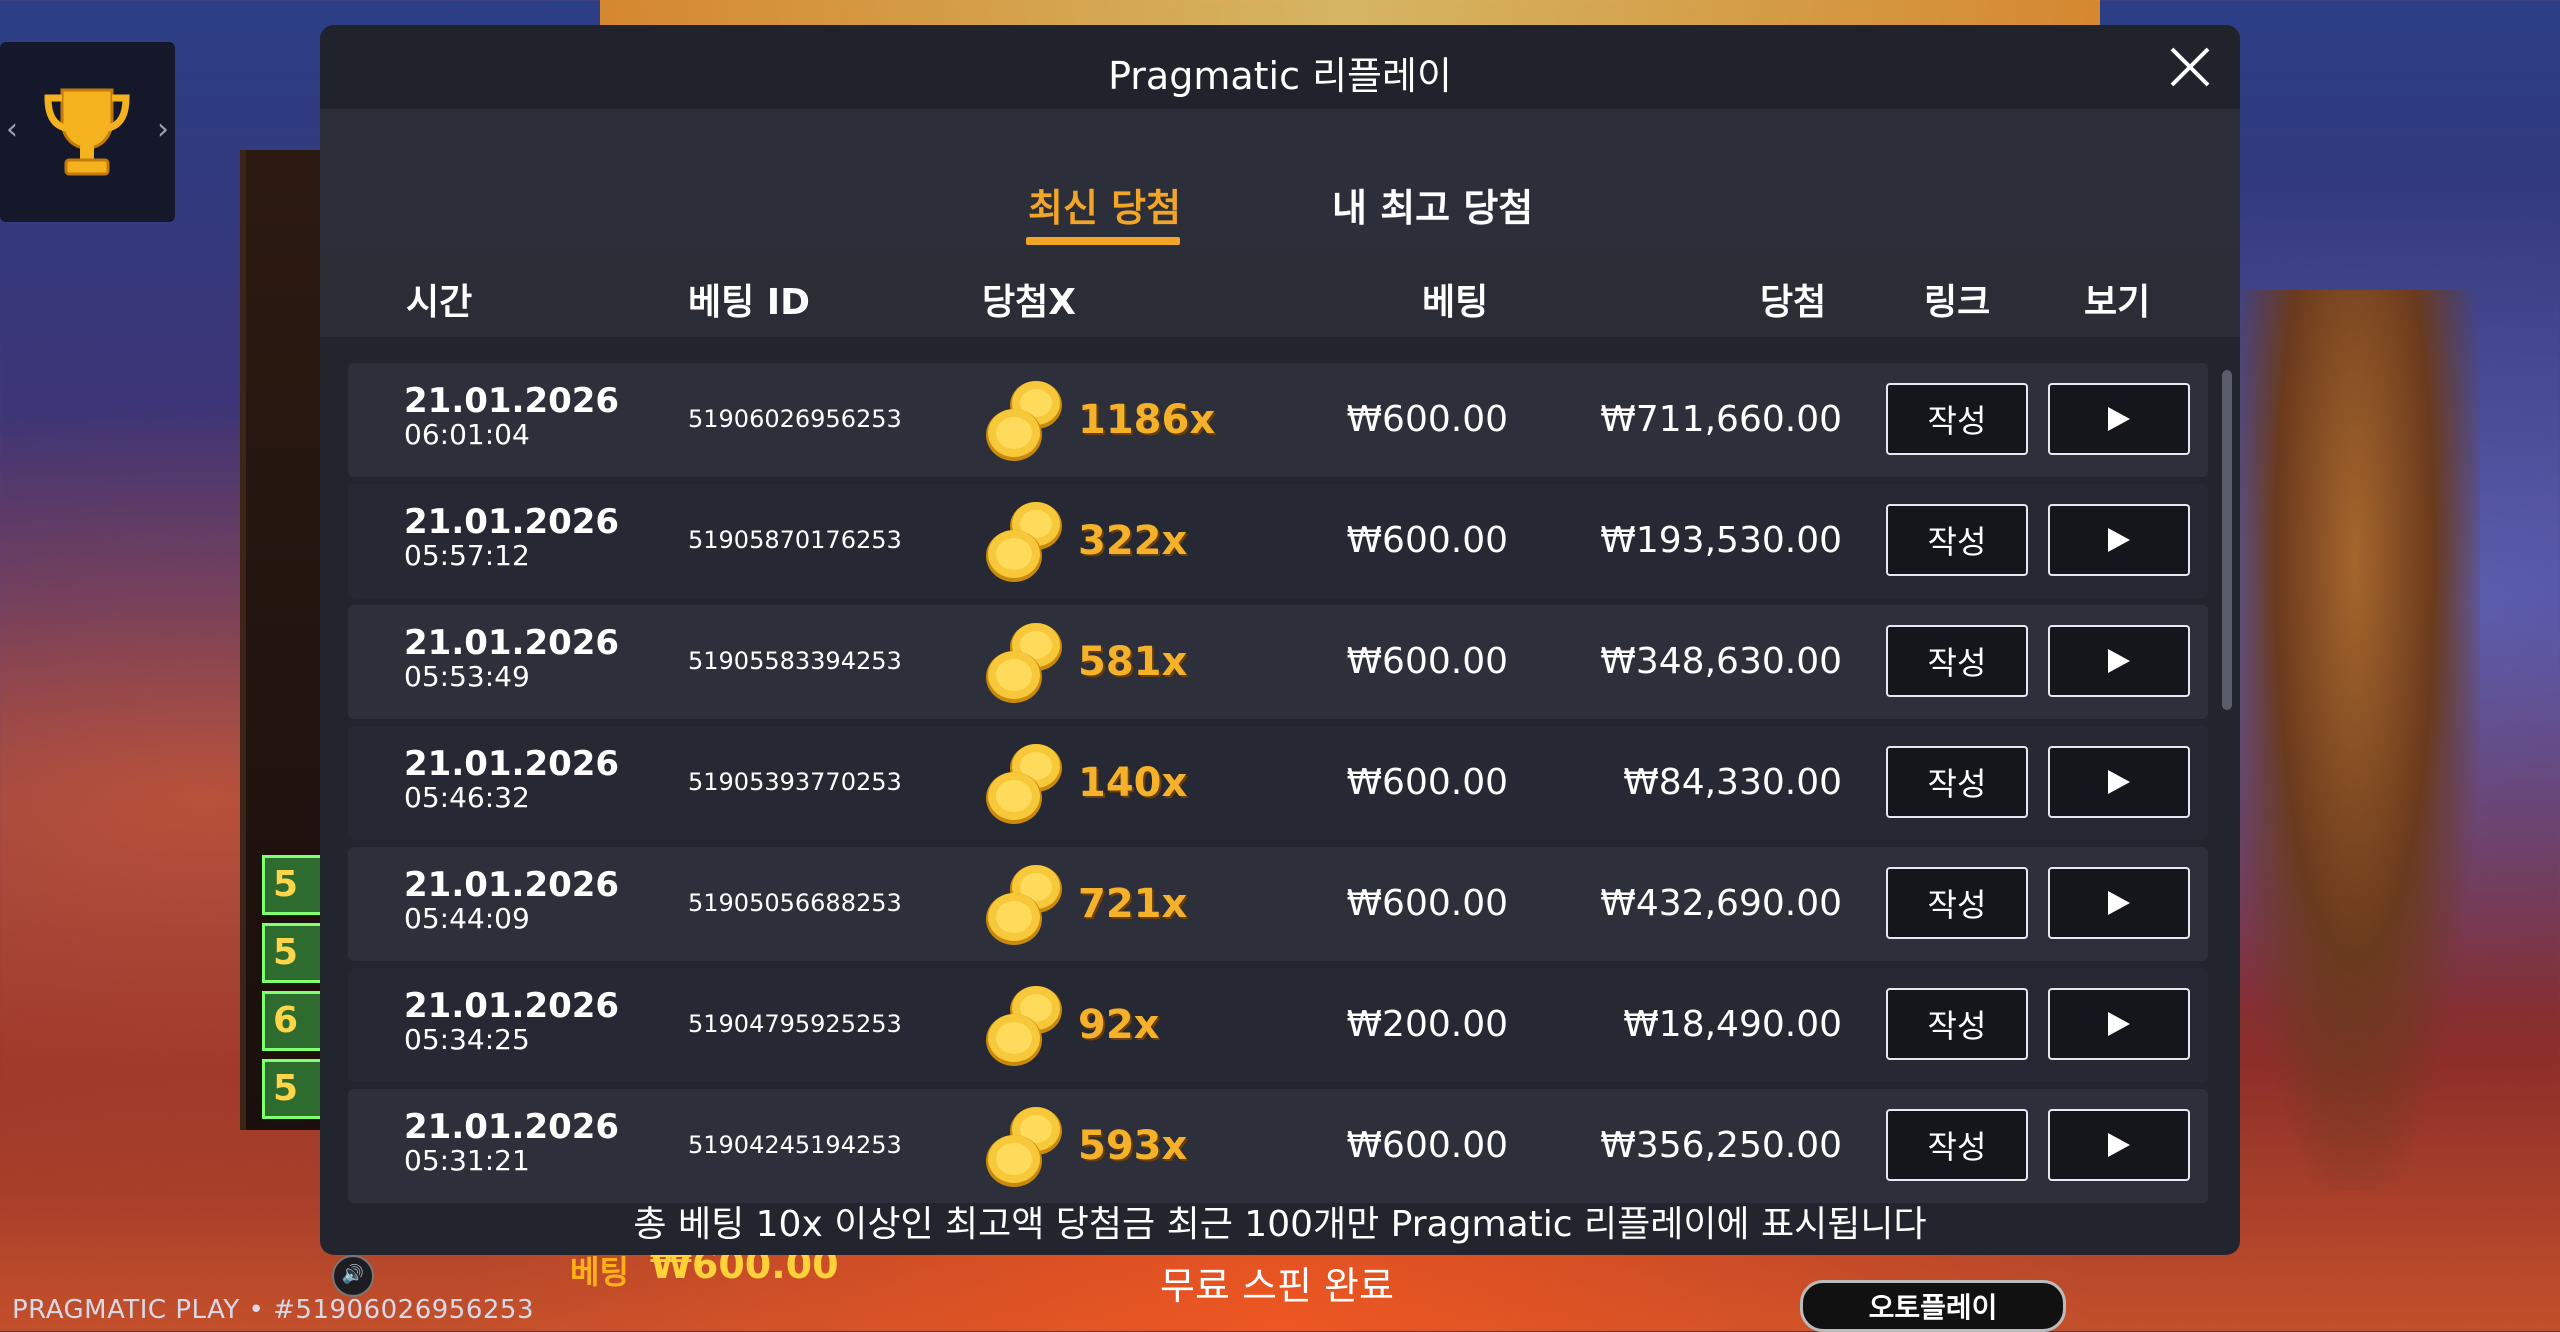  Describe the element at coordinates (1350, 13) in the screenshot. I see `background-glow` at that location.